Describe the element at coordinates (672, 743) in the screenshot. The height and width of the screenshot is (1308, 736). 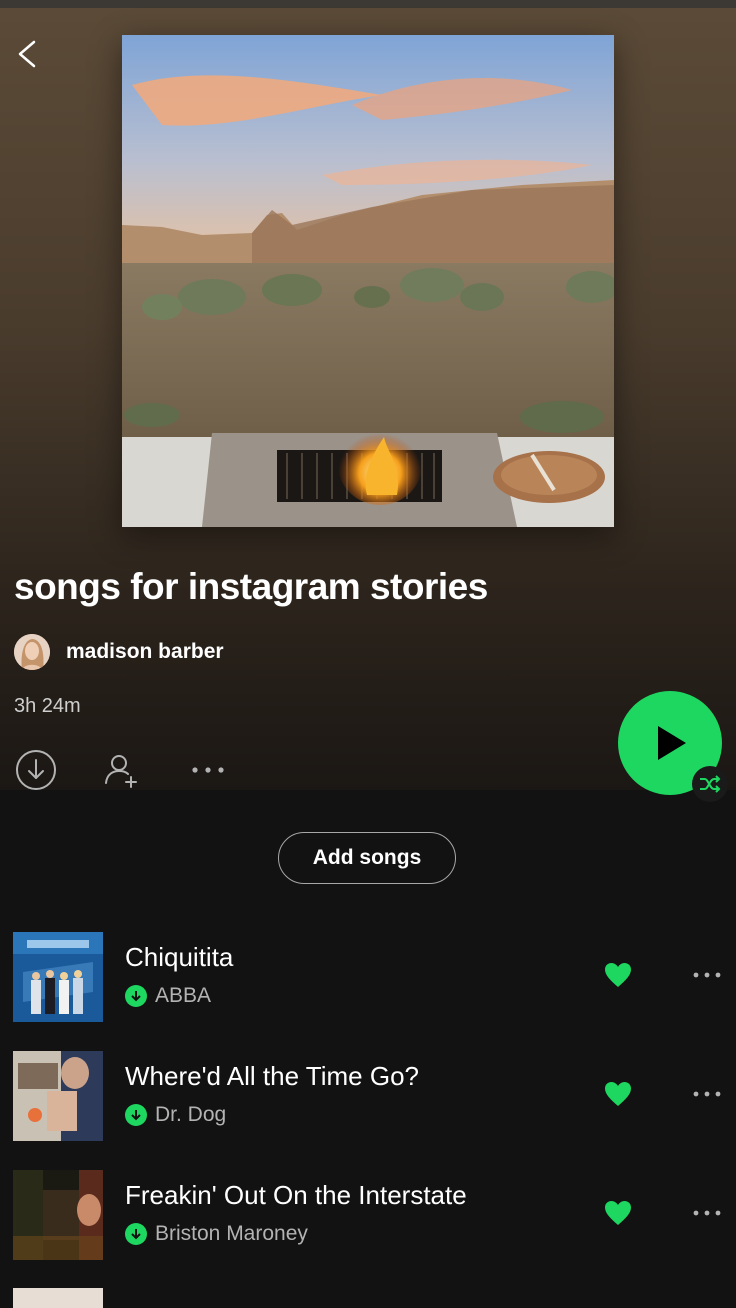
I see `play-icon` at that location.